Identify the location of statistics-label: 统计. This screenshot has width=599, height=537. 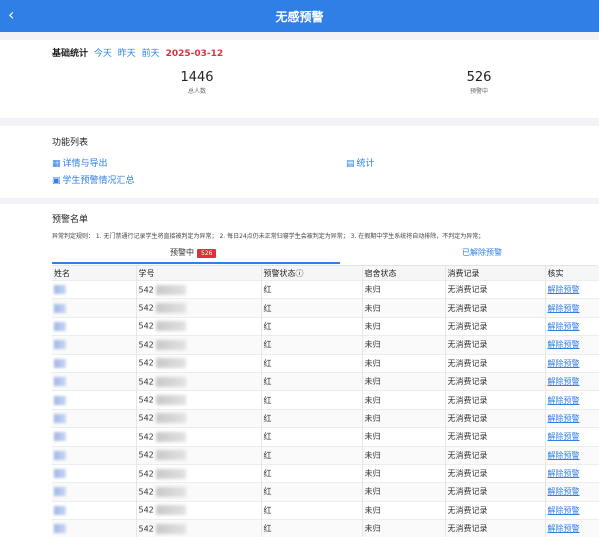
(366, 164).